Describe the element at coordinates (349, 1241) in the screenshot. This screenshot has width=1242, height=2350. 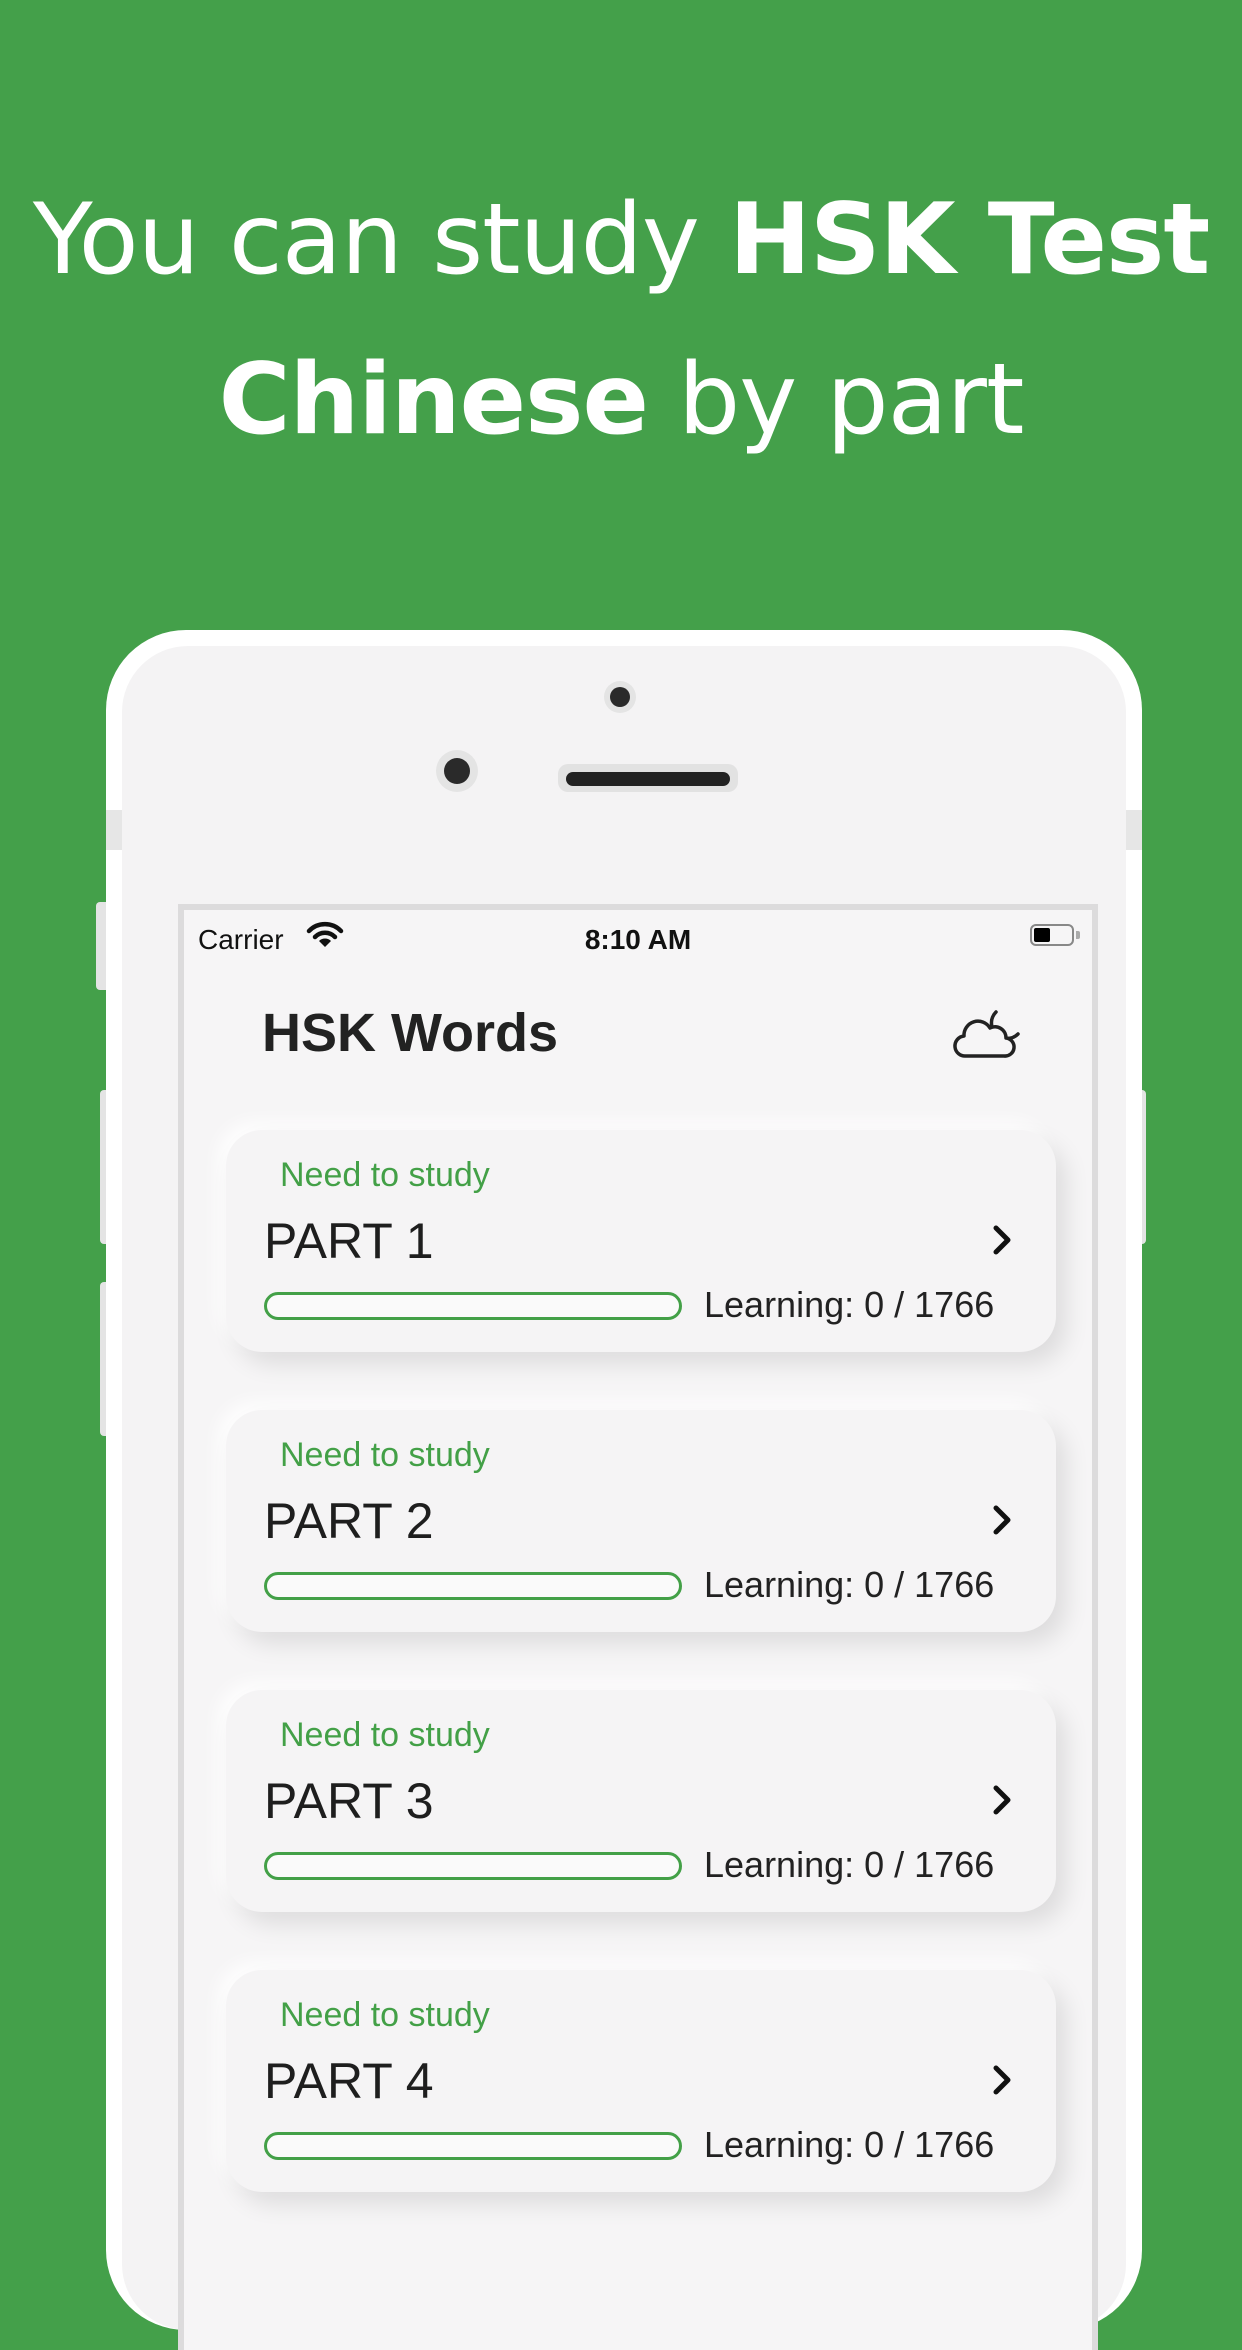
I see `part-title: PART 1` at that location.